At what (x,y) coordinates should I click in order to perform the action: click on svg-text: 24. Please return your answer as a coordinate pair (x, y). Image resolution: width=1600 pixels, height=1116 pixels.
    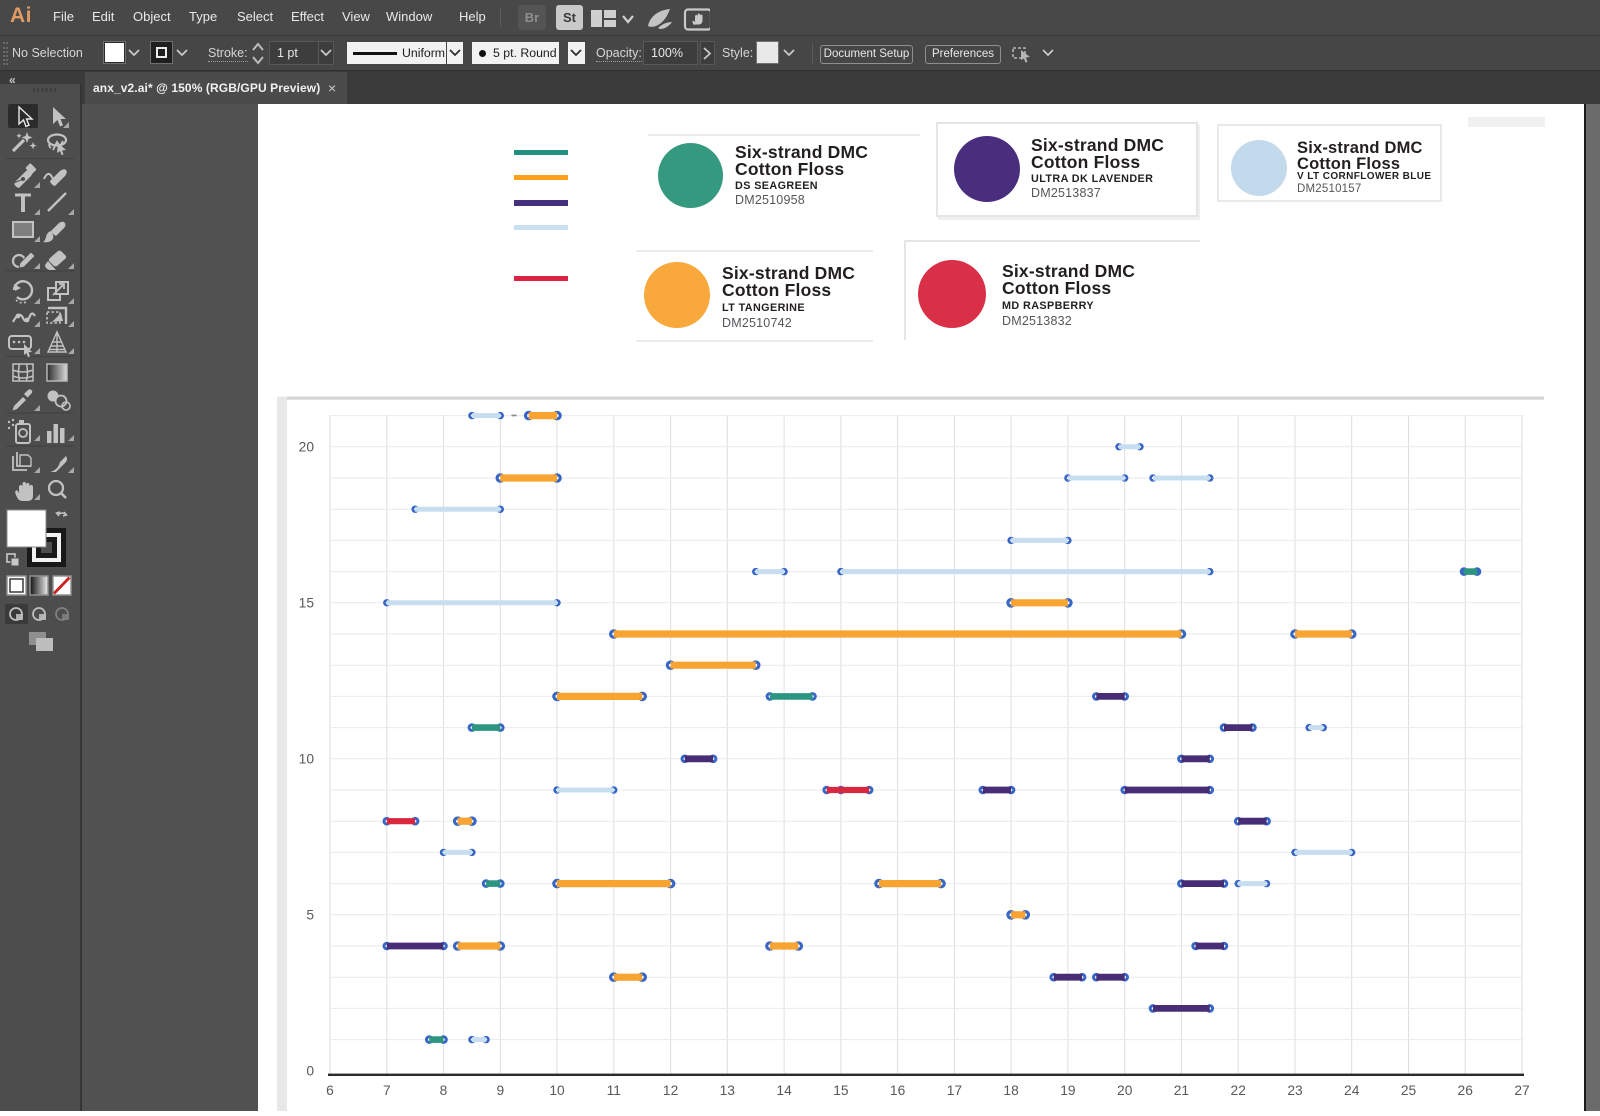
    Looking at the image, I should click on (1352, 1090).